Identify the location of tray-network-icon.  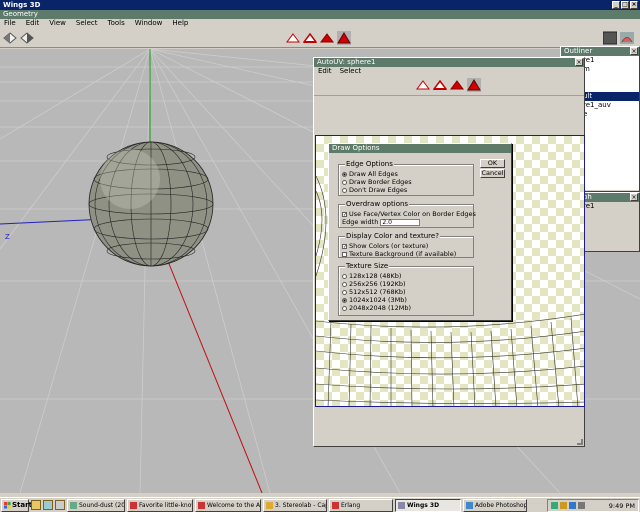
(572, 505).